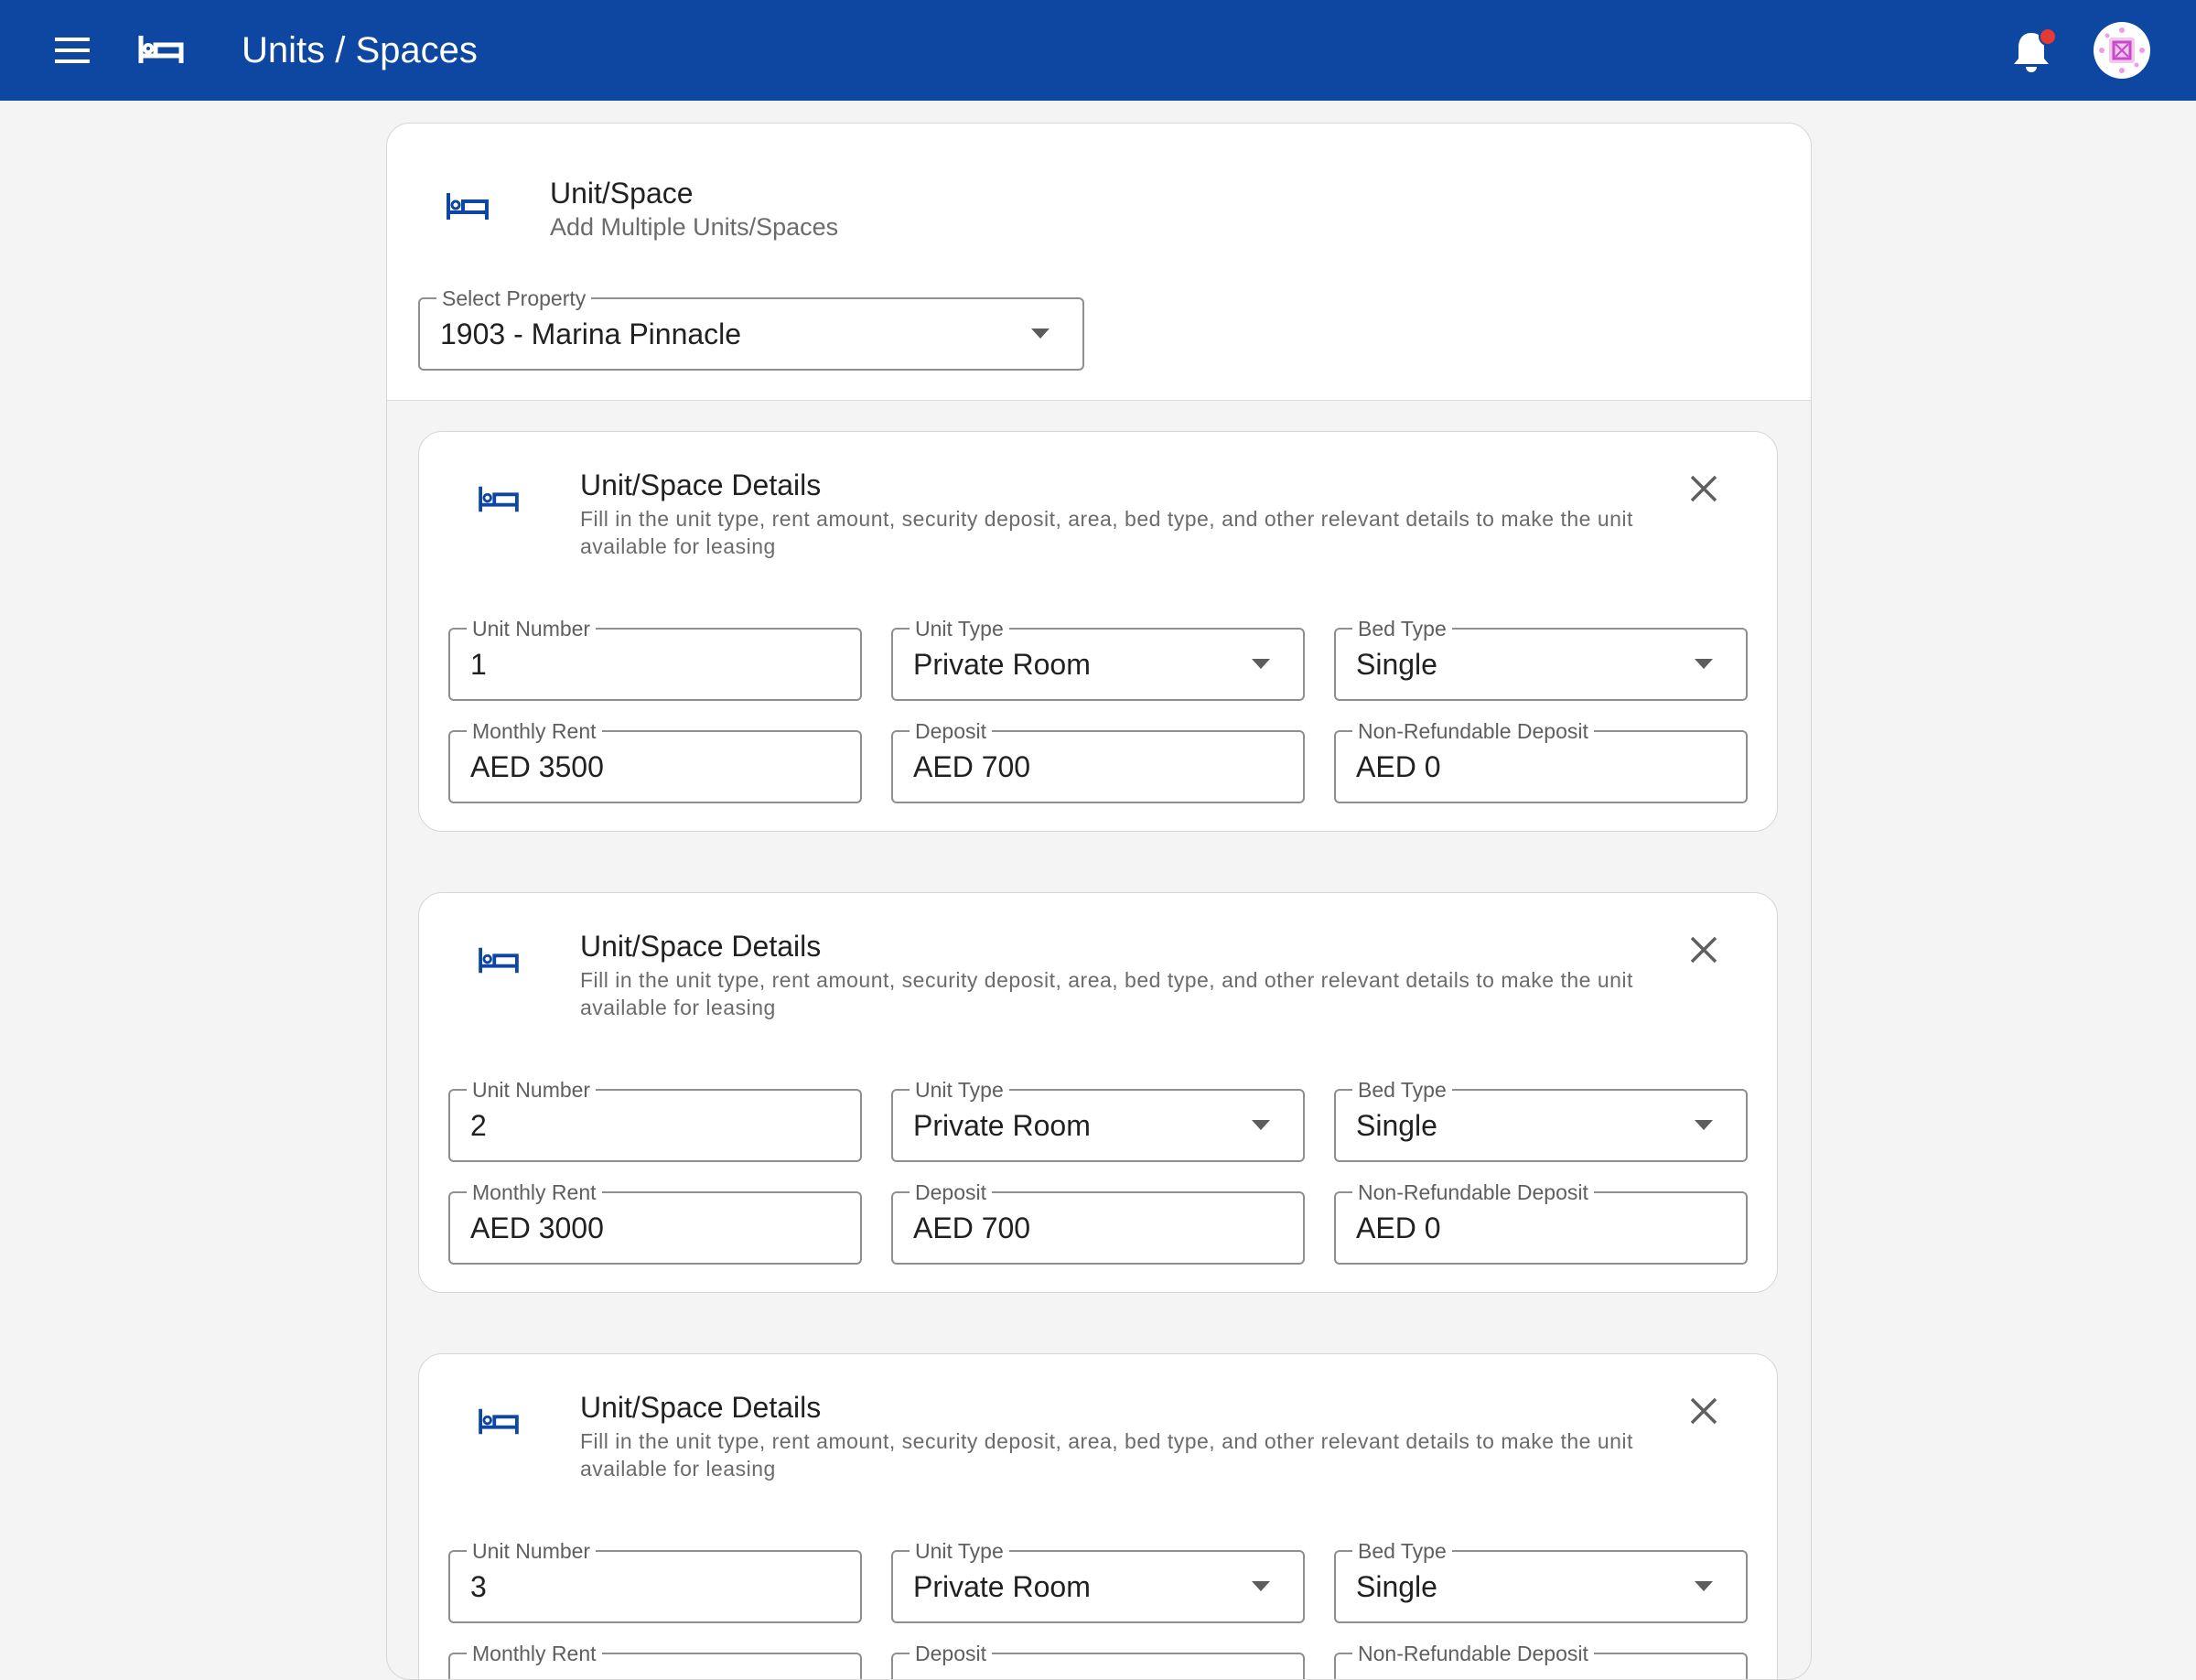  Describe the element at coordinates (73, 50) in the screenshot. I see `menu-icon` at that location.